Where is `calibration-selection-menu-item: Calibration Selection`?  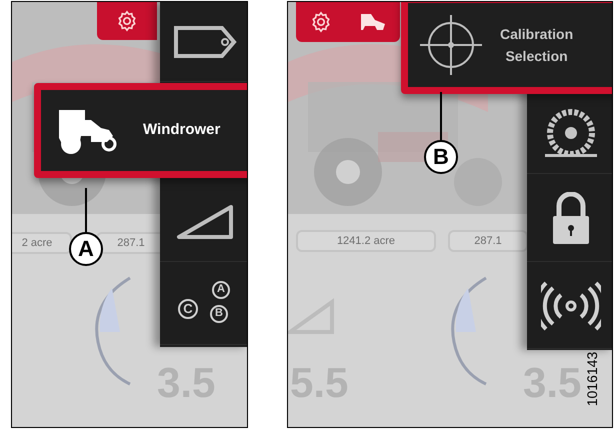
calibration-selection-menu-item: Calibration Selection is located at coordinates (506, 48).